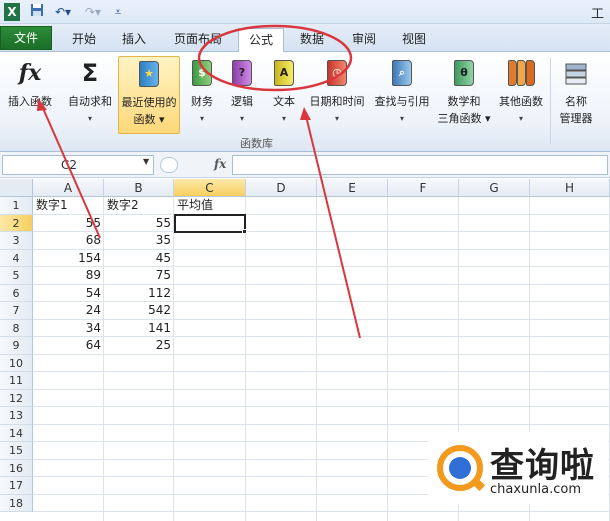  What do you see at coordinates (68, 345) in the screenshot?
I see `cell-a9: 64` at bounding box center [68, 345].